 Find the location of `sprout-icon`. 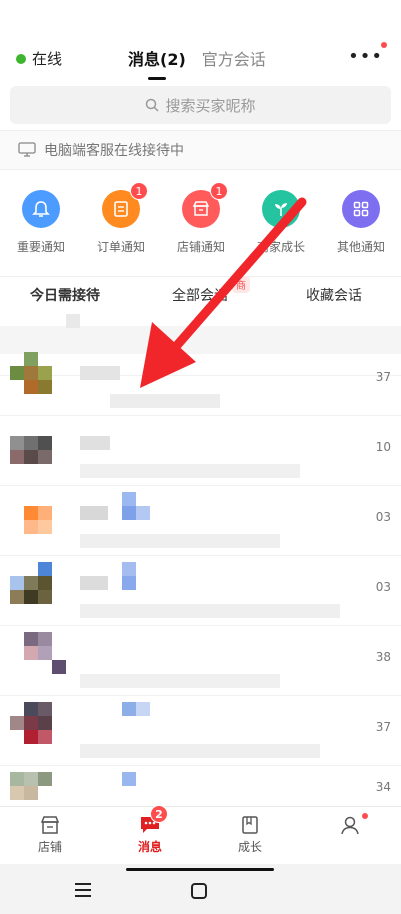

sprout-icon is located at coordinates (281, 209).